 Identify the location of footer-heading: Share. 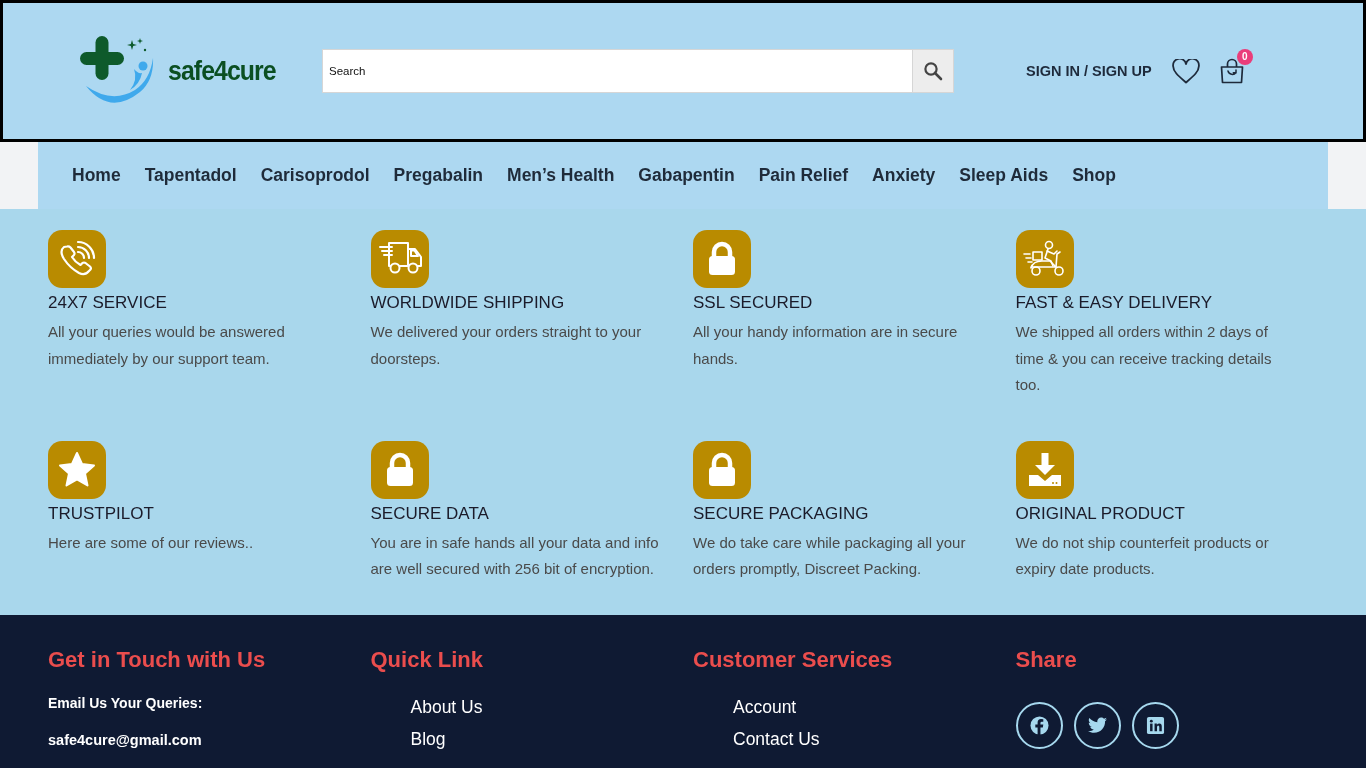
(1046, 660).